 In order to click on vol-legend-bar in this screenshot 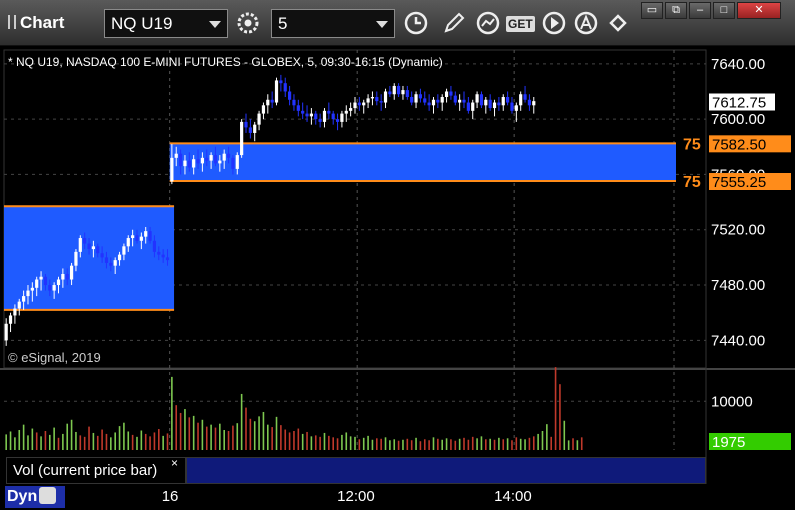, I will do `click(446, 470)`.